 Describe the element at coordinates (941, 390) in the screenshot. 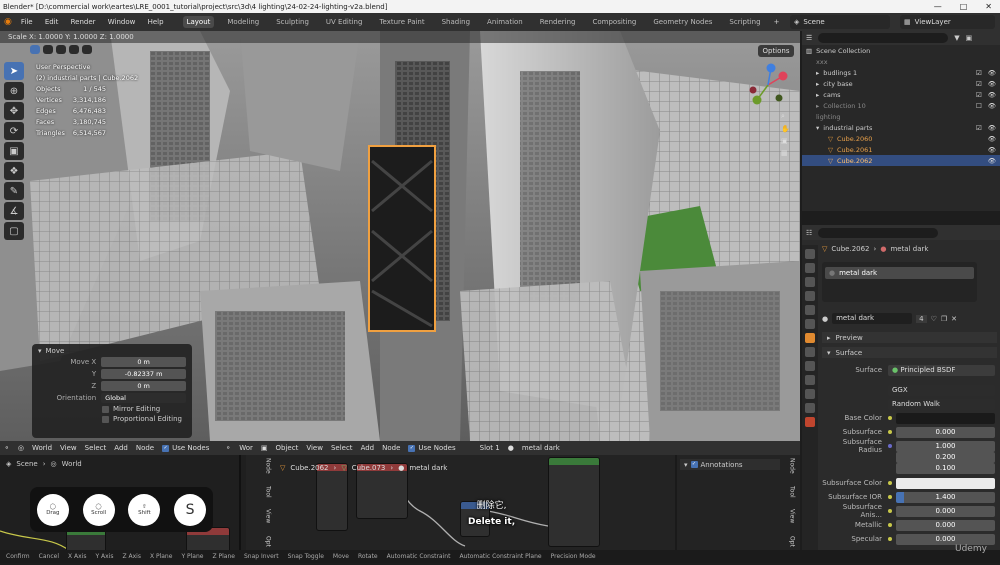

I see `distribution-dropdown: GGX` at that location.